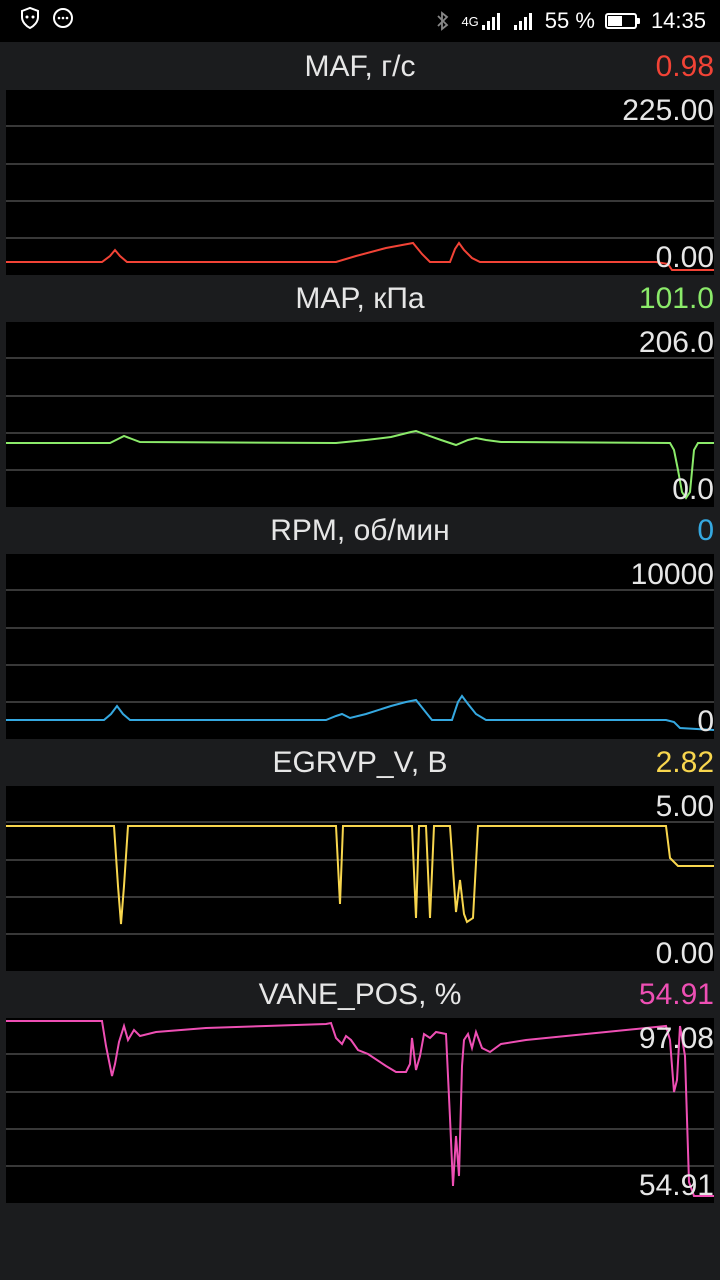 Image resolution: width=720 pixels, height=1280 pixels. I want to click on maf-trace, so click(360, 256).